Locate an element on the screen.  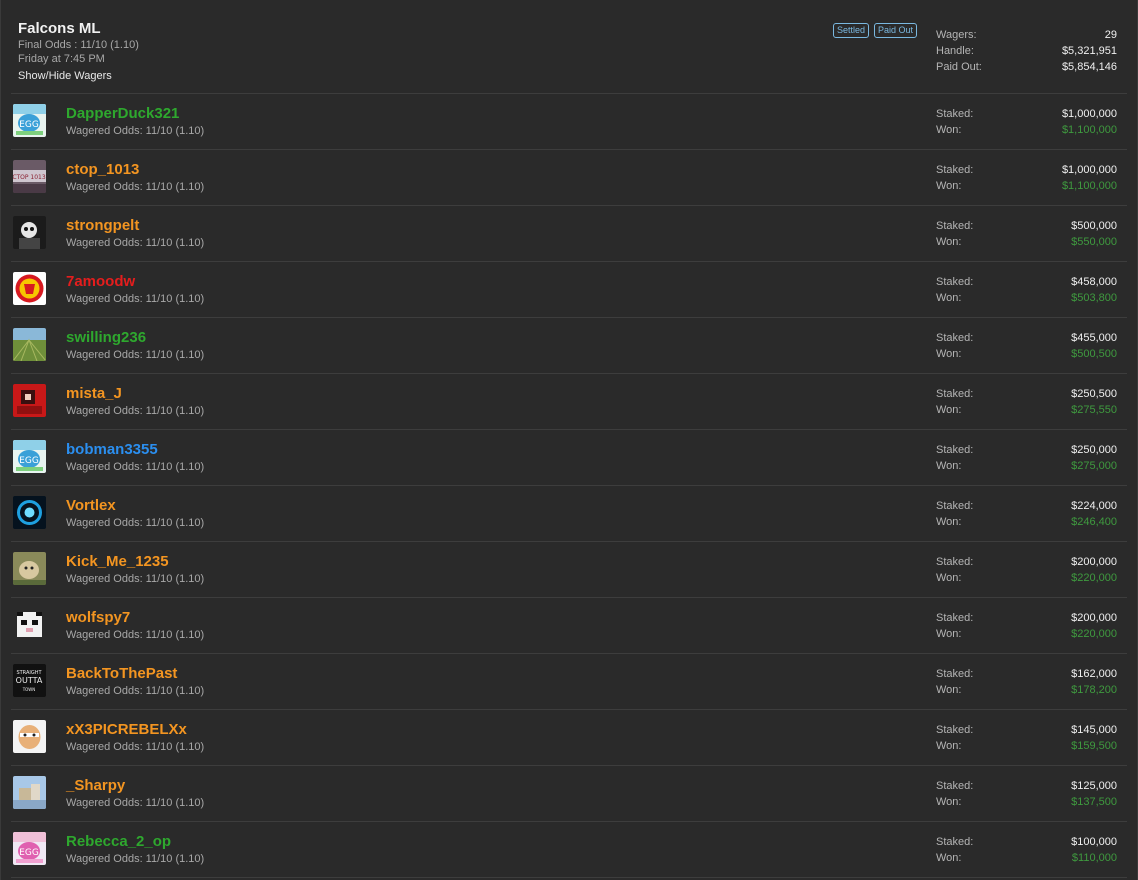
username-link: xX3PICREBELXx is located at coordinates (126, 729).